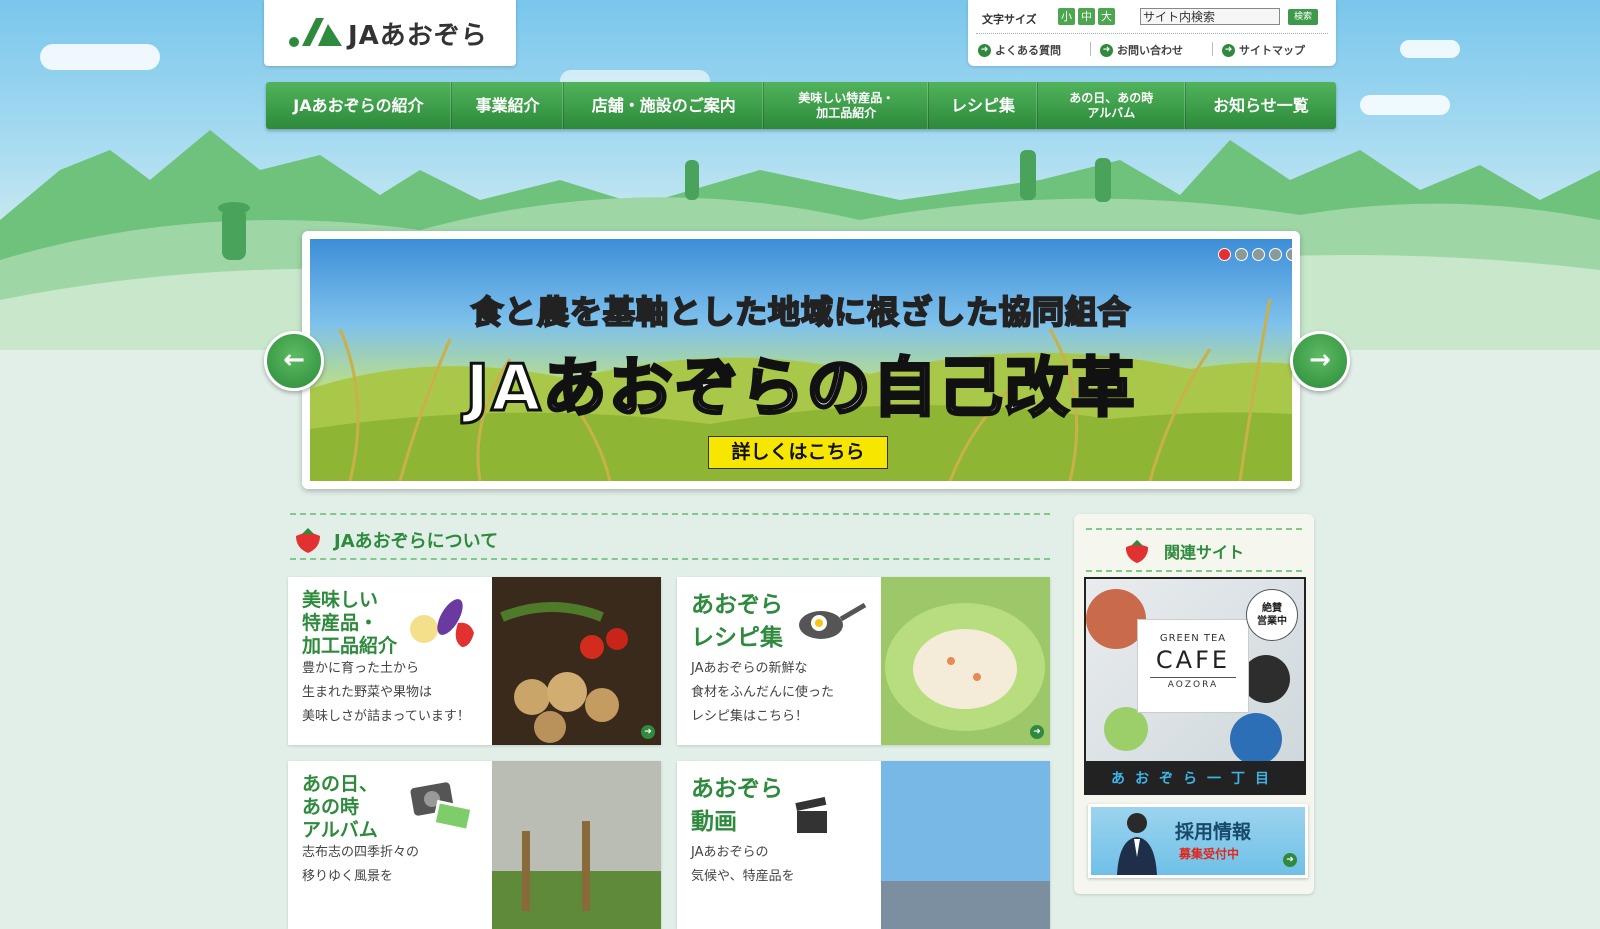  Describe the element at coordinates (576, 845) in the screenshot. I see `horsetail-photo` at that location.